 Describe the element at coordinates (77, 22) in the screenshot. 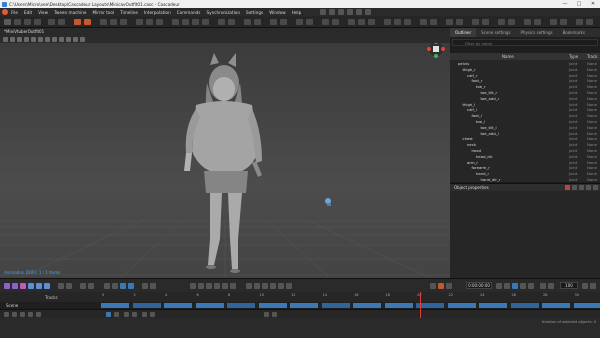

I see `autopose-icon` at that location.